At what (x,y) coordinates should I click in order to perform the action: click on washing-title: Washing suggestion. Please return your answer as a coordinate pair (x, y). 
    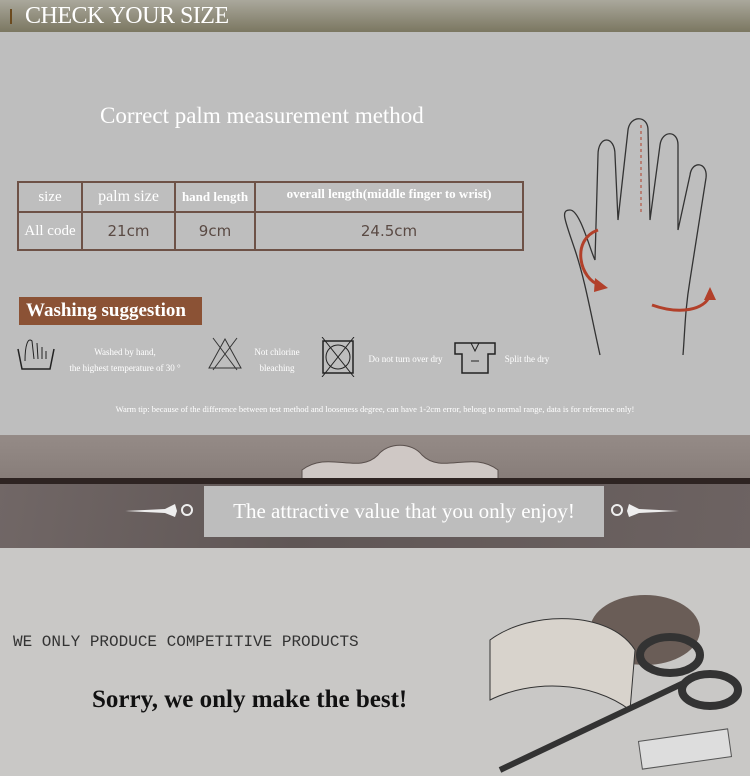
    Looking at the image, I should click on (110, 311).